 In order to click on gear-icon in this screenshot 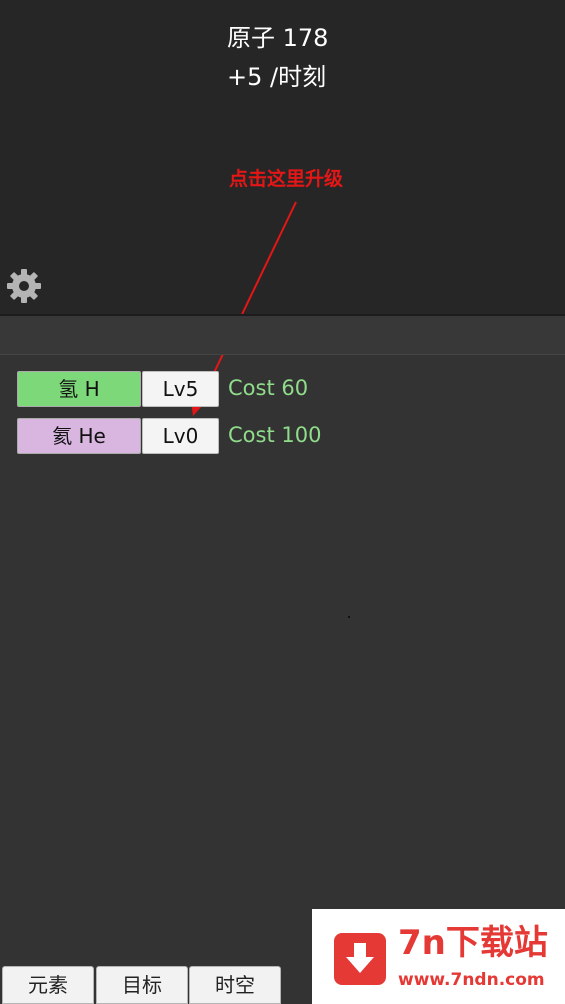, I will do `click(24, 286)`.